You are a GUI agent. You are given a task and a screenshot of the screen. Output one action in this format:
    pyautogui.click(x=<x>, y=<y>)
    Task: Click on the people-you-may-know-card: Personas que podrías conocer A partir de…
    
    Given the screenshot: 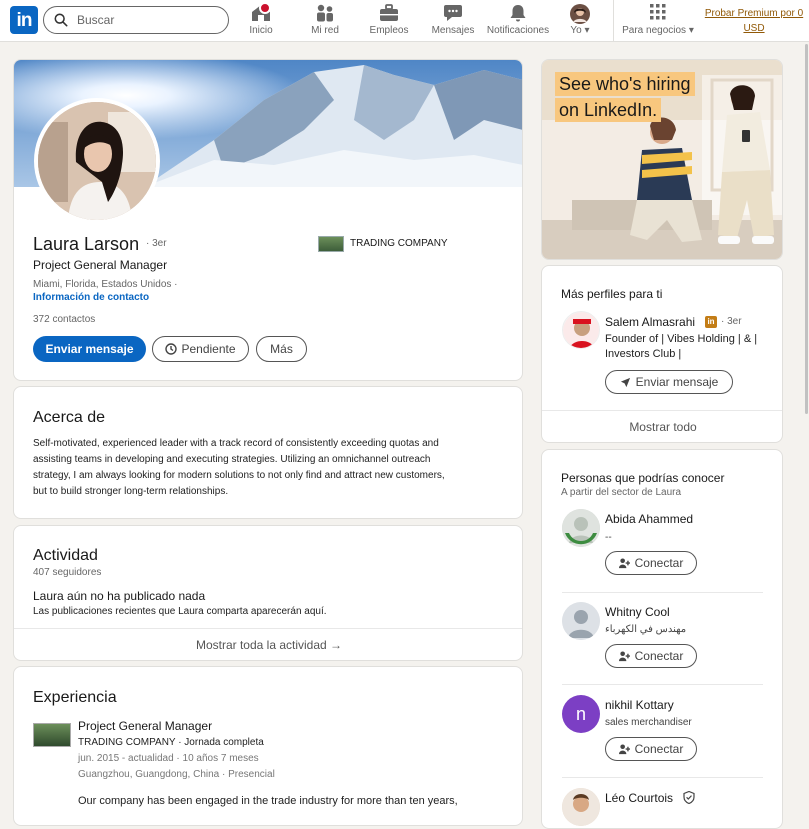 What is the action you would take?
    pyautogui.click(x=662, y=639)
    